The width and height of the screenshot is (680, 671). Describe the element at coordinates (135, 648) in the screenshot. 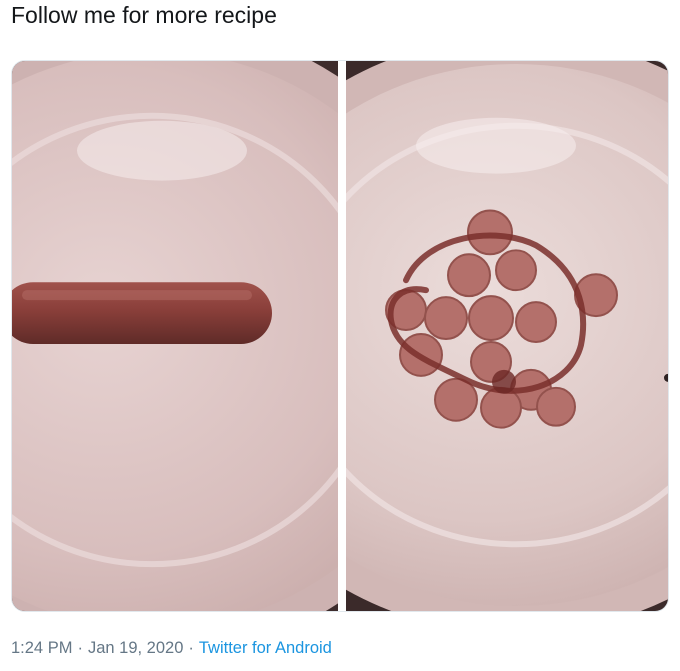

I see `tweet-date: Jan 19, 2020` at that location.